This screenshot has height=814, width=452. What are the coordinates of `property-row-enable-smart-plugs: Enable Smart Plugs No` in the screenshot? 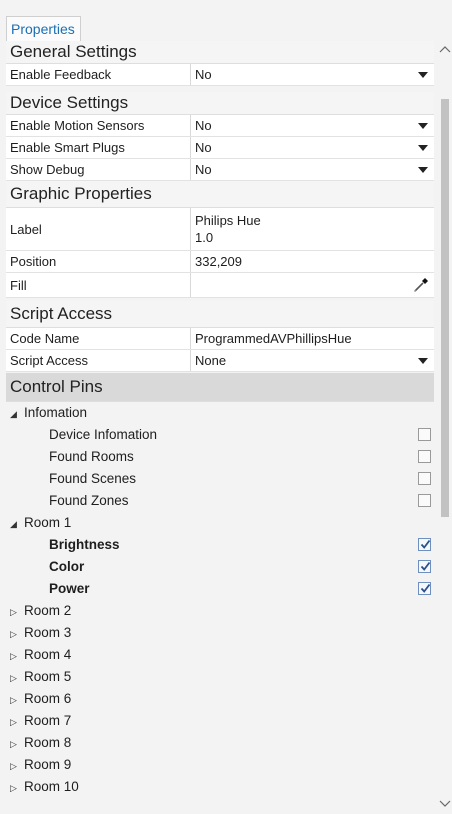 It's located at (220, 148).